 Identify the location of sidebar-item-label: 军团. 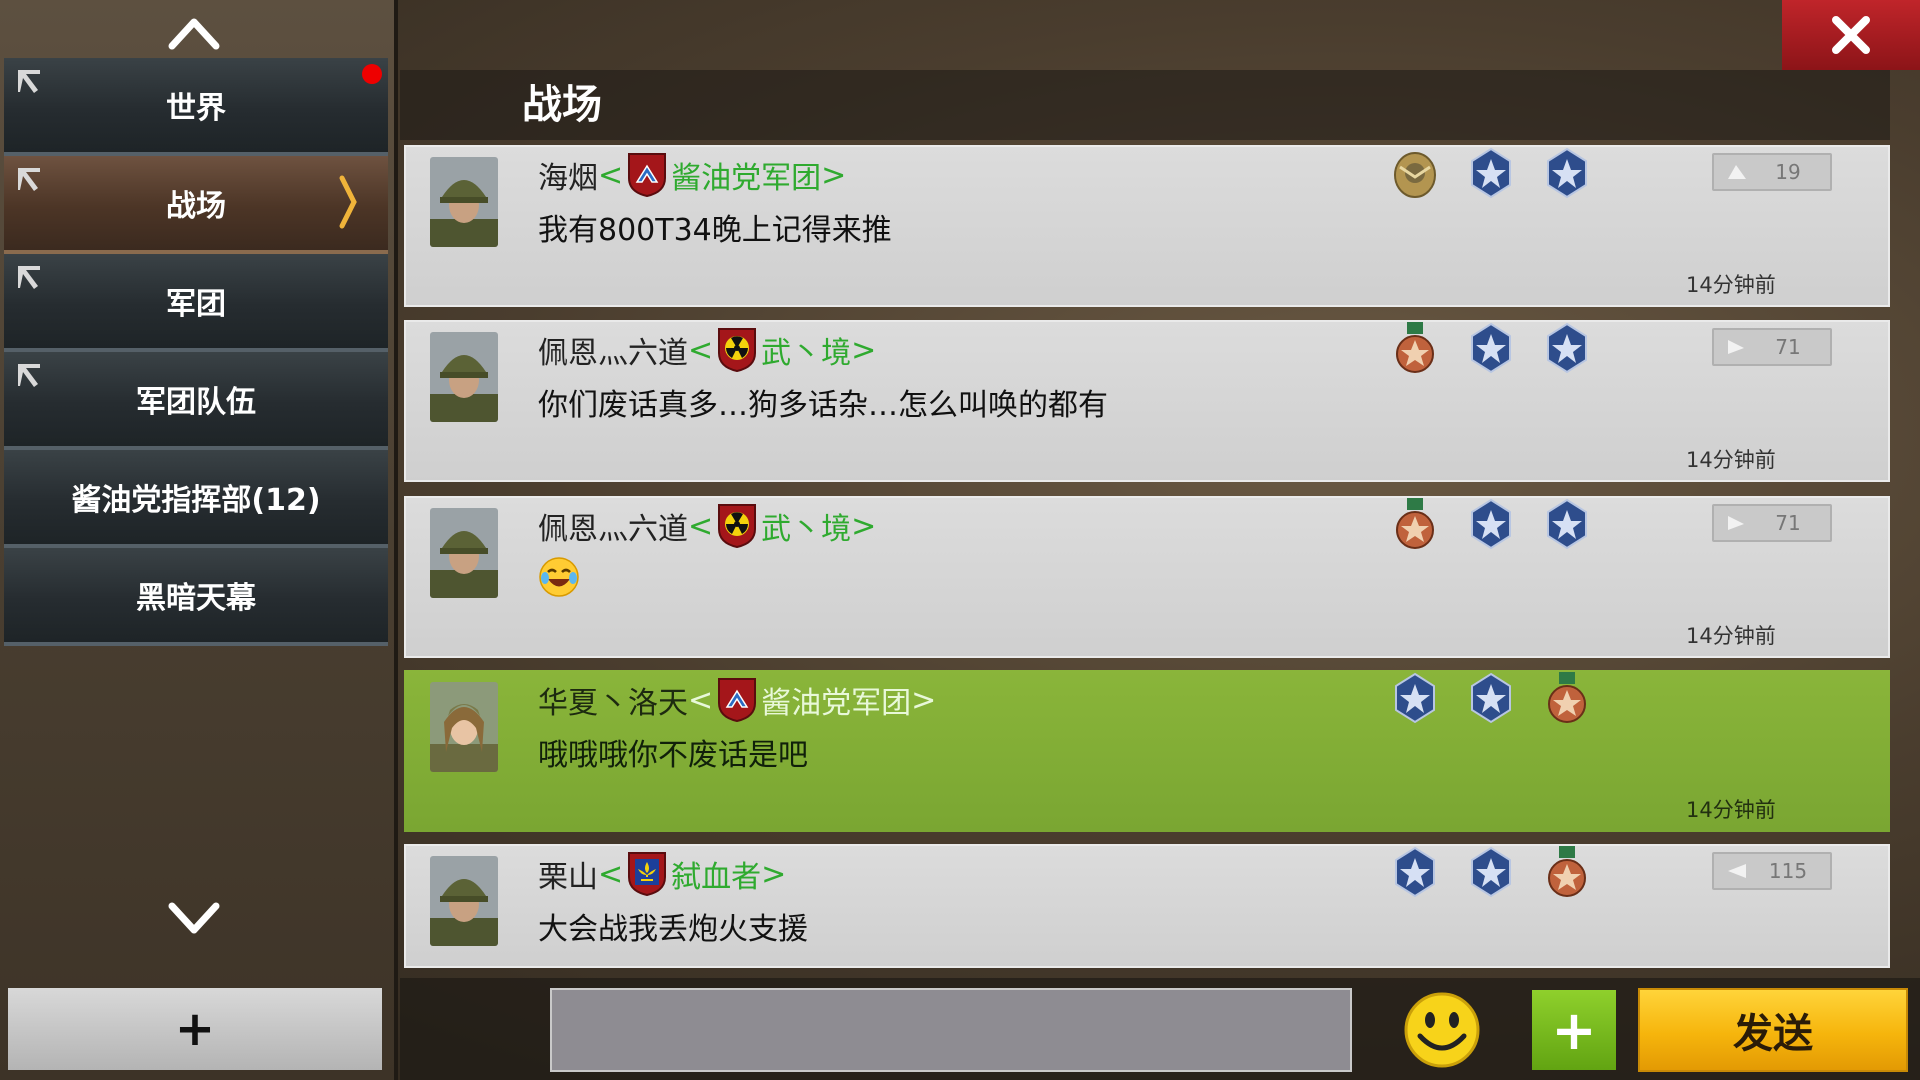
(196, 304).